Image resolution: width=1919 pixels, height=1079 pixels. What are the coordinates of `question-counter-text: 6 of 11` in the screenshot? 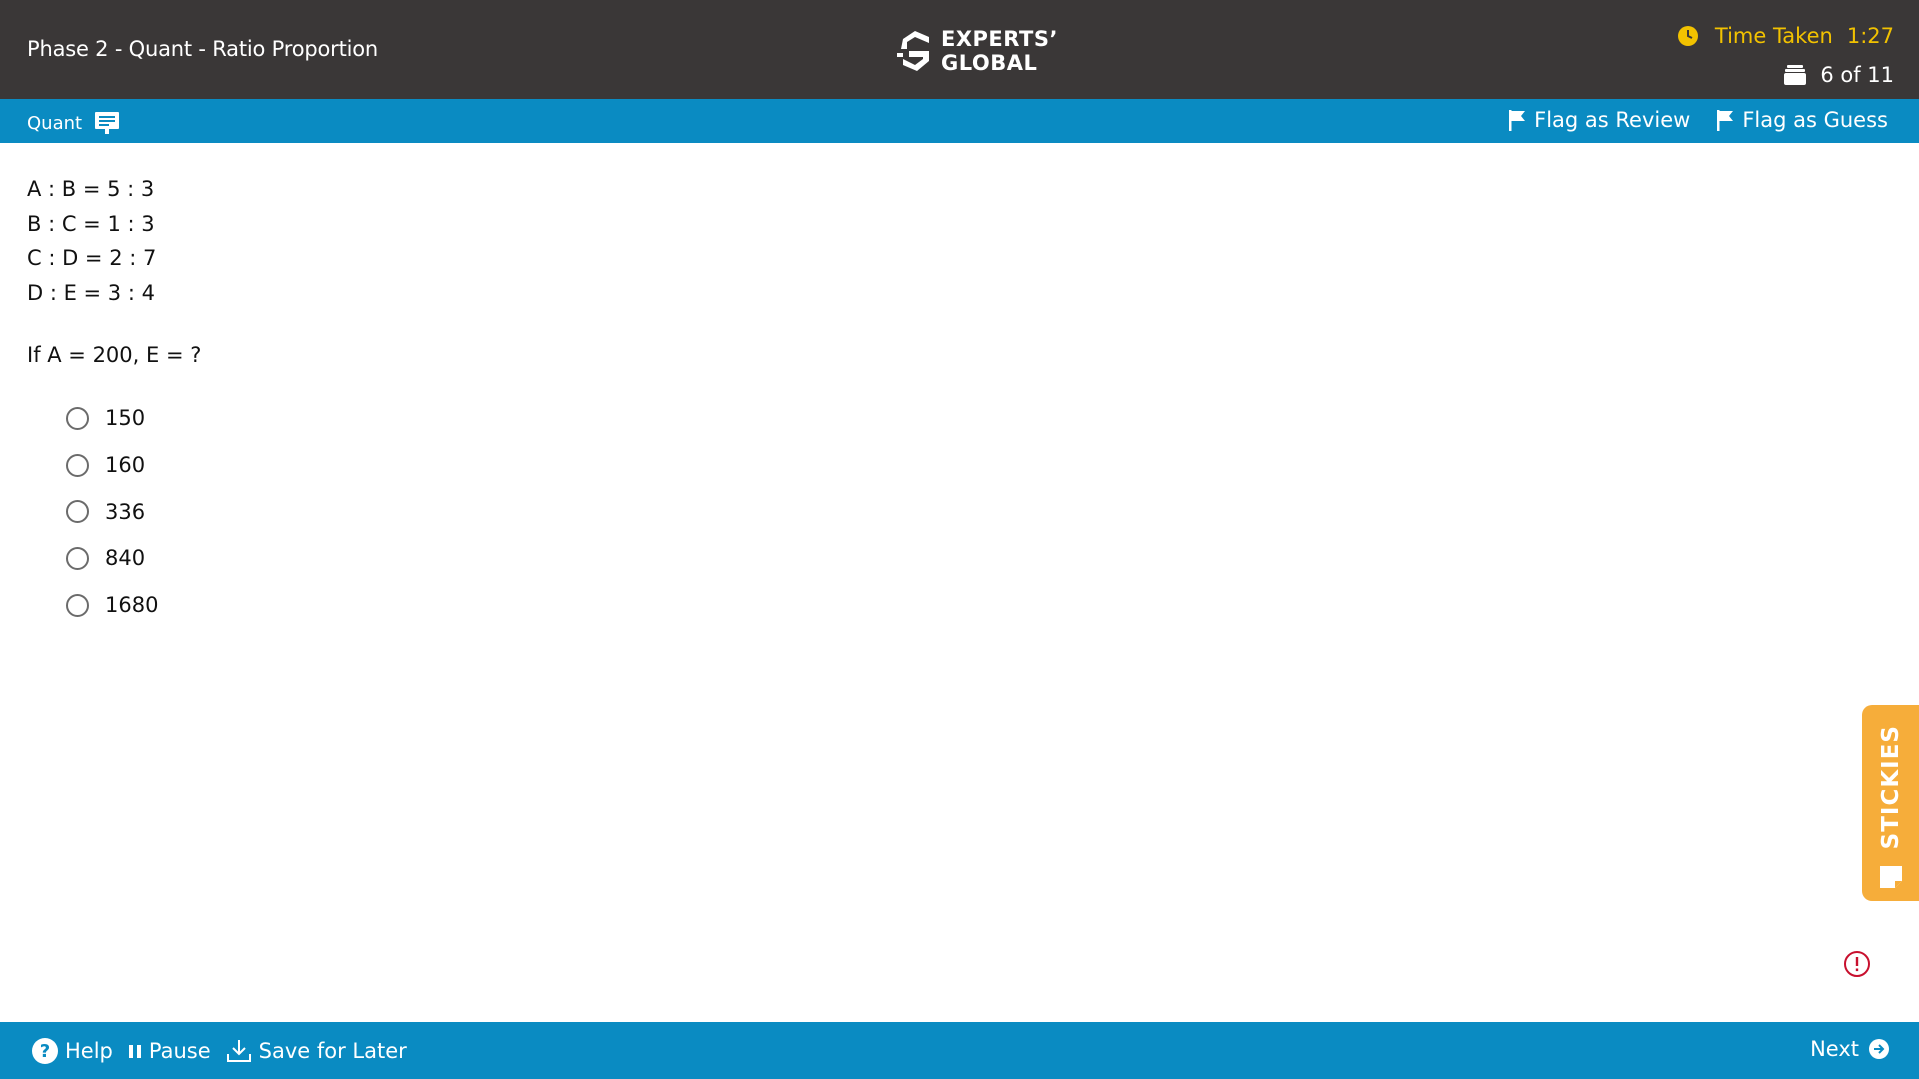 It's located at (1857, 75).